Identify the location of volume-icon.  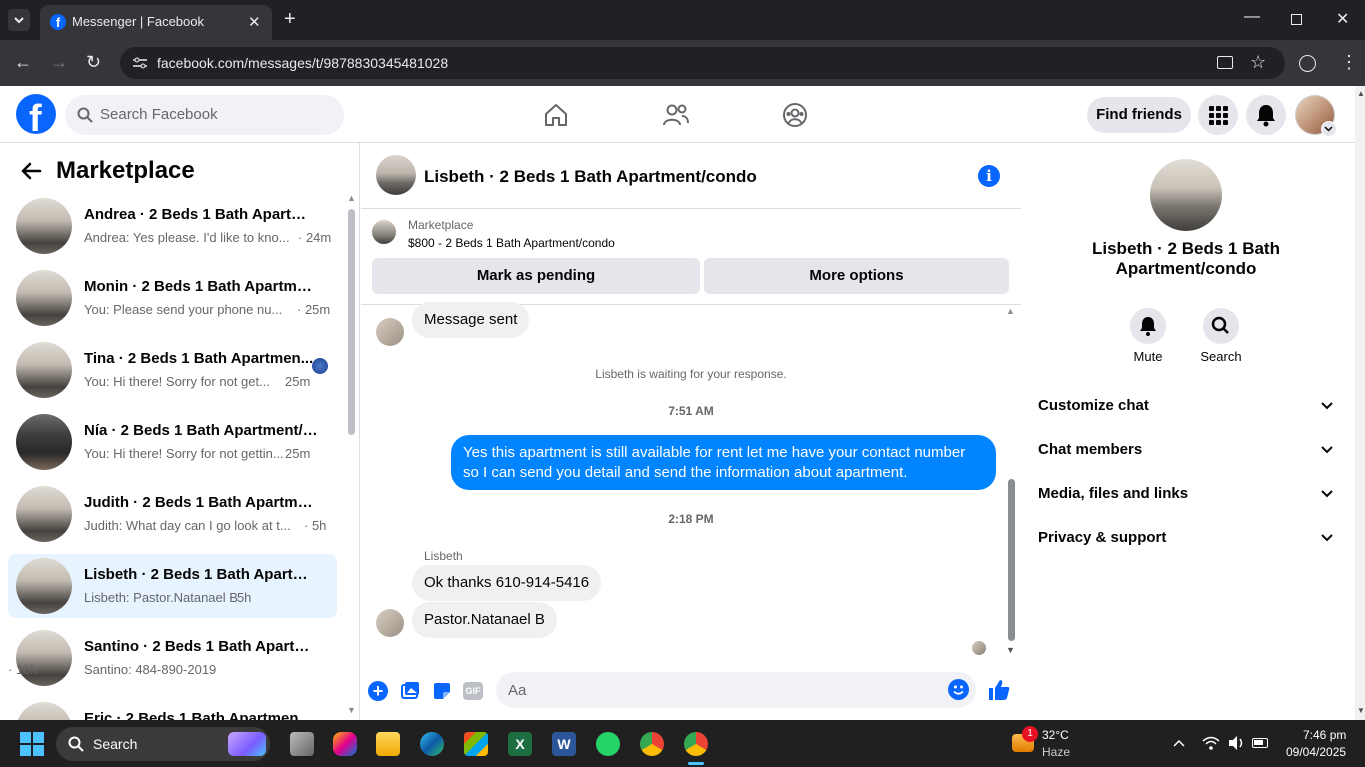
(1237, 743).